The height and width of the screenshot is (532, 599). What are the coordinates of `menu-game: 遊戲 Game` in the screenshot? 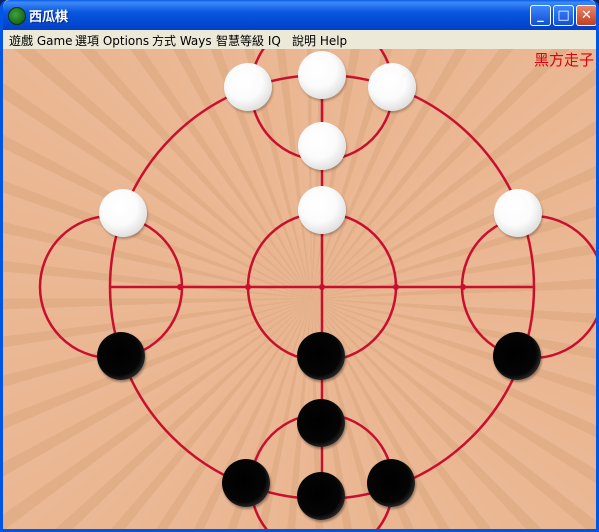 It's located at (41, 40).